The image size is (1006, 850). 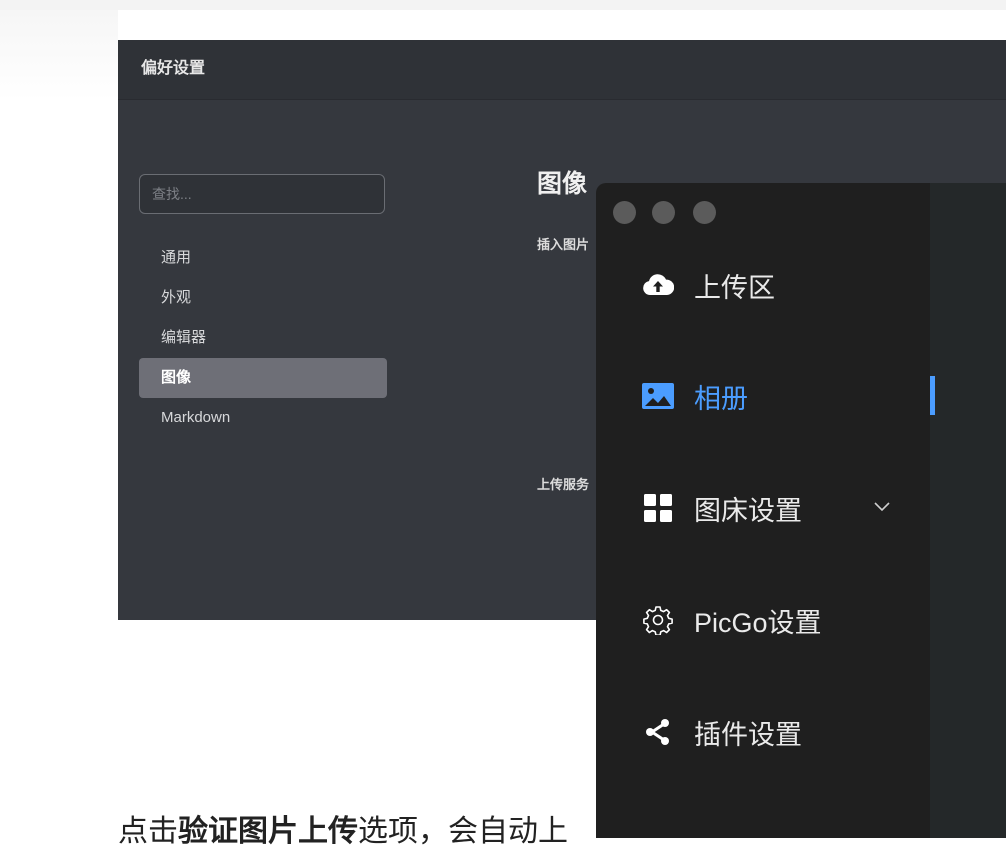 What do you see at coordinates (263, 418) in the screenshot?
I see `preferences-nav-markdown: Markdown` at bounding box center [263, 418].